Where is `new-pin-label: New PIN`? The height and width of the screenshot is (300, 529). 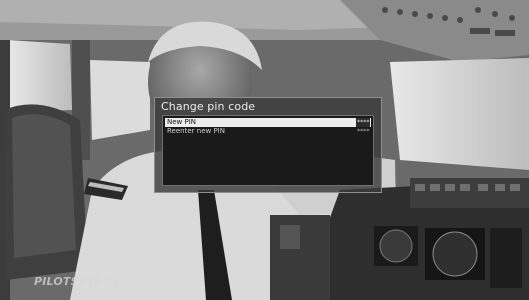 new-pin-label: New PIN is located at coordinates (182, 122).